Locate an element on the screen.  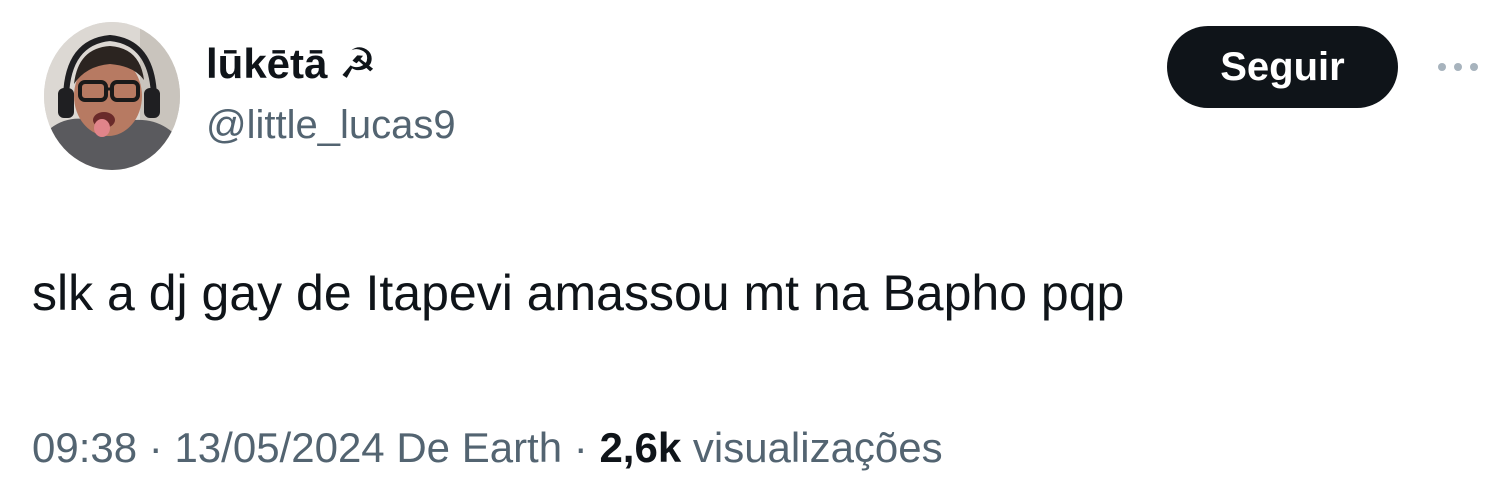
author-handle: @little_lucas9 is located at coordinates (331, 125).